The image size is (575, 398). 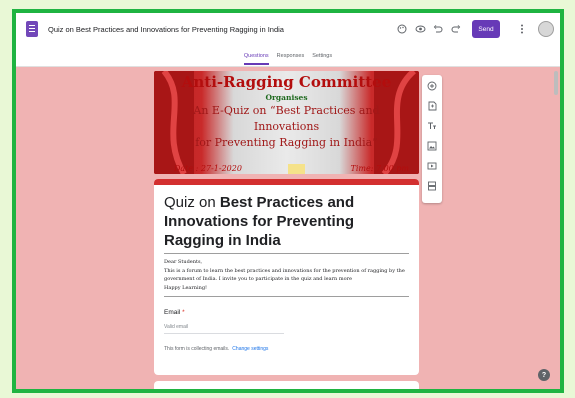 I want to click on banner-date-time: Date : 27-1-2020 Time: 7.00 pm, so click(x=291, y=169).